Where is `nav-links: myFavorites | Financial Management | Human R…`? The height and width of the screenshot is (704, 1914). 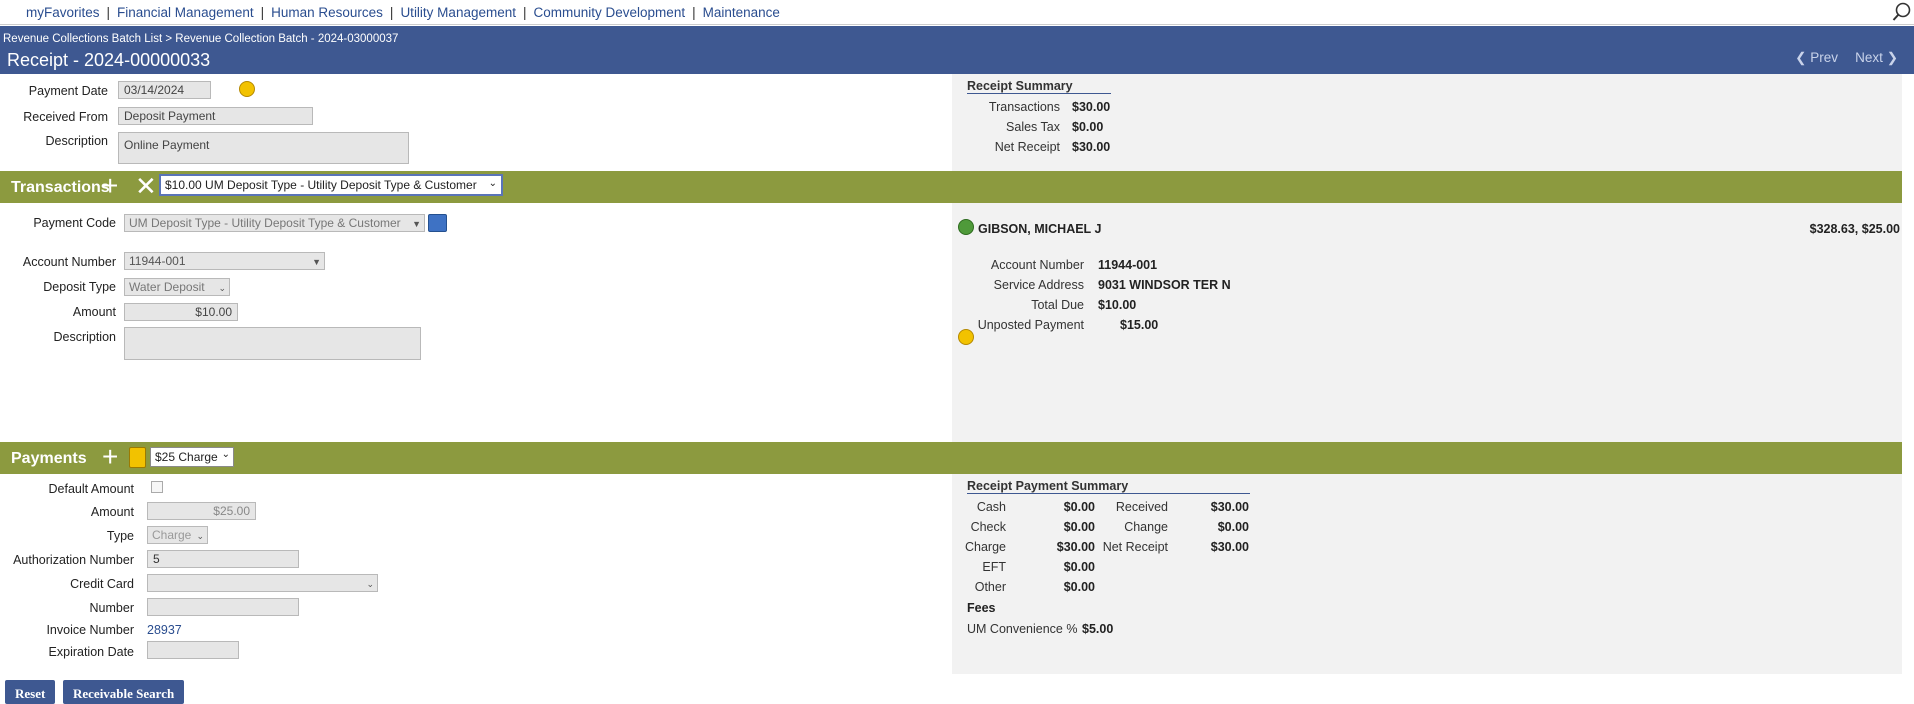 nav-links: myFavorites | Financial Management | Human R… is located at coordinates (403, 12).